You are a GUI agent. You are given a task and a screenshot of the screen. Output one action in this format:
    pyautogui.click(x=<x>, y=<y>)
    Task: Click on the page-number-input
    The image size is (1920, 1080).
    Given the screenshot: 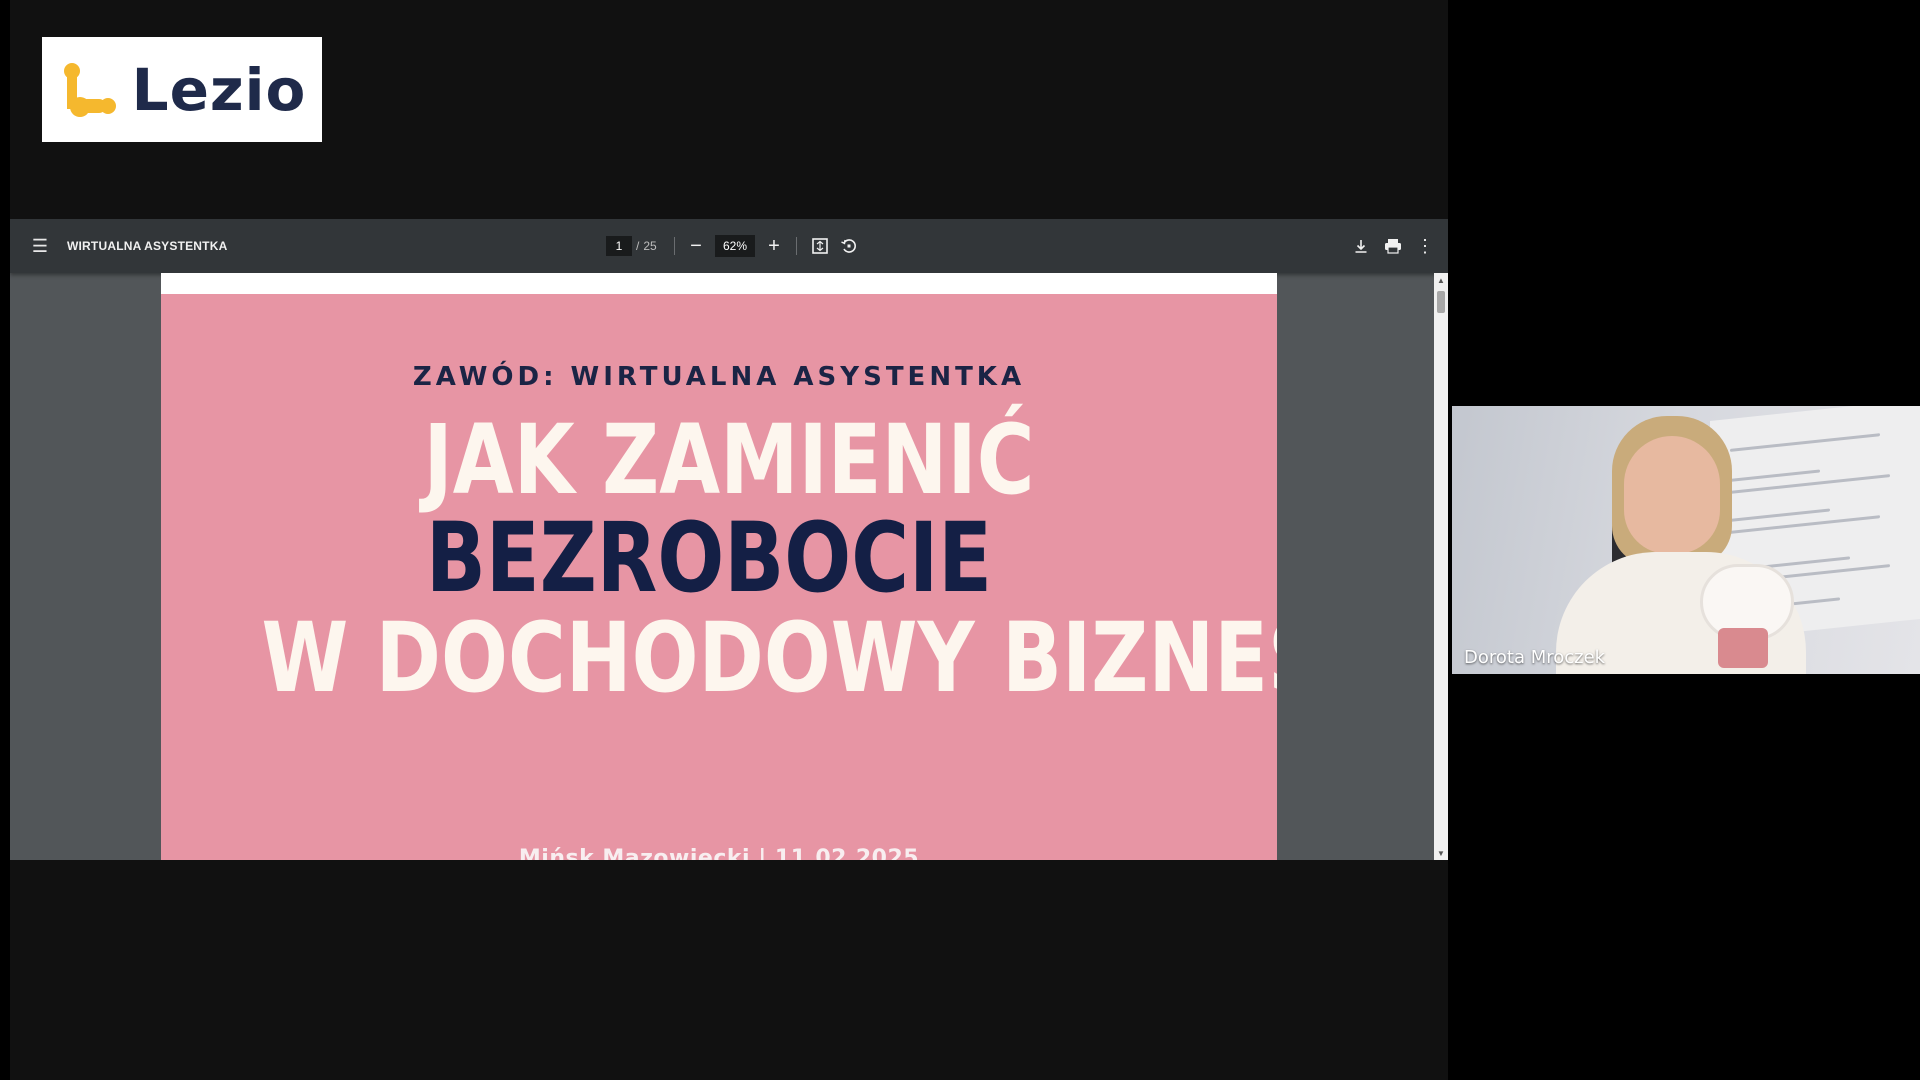 What is the action you would take?
    pyautogui.click(x=619, y=246)
    